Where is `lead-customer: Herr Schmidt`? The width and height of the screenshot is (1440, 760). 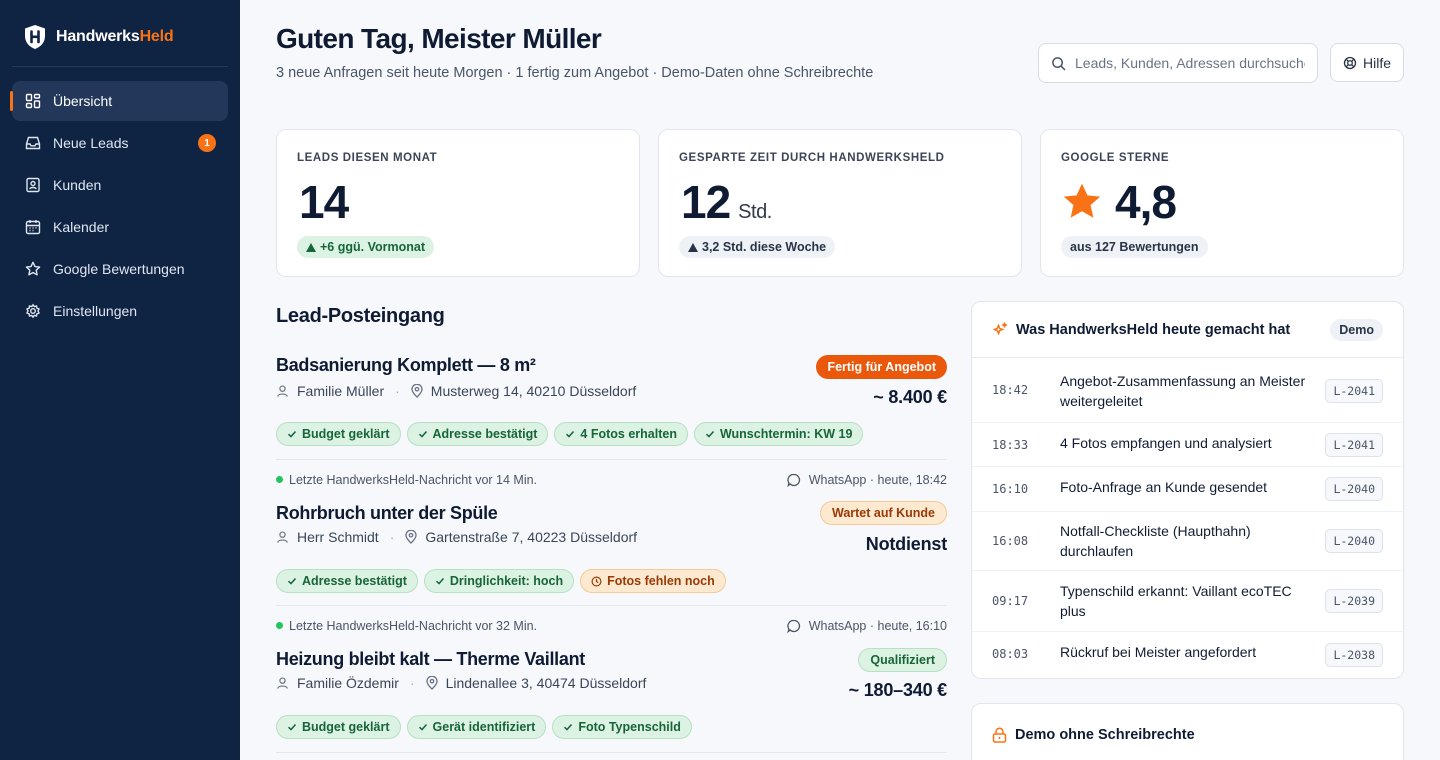
lead-customer: Herr Schmidt is located at coordinates (338, 537).